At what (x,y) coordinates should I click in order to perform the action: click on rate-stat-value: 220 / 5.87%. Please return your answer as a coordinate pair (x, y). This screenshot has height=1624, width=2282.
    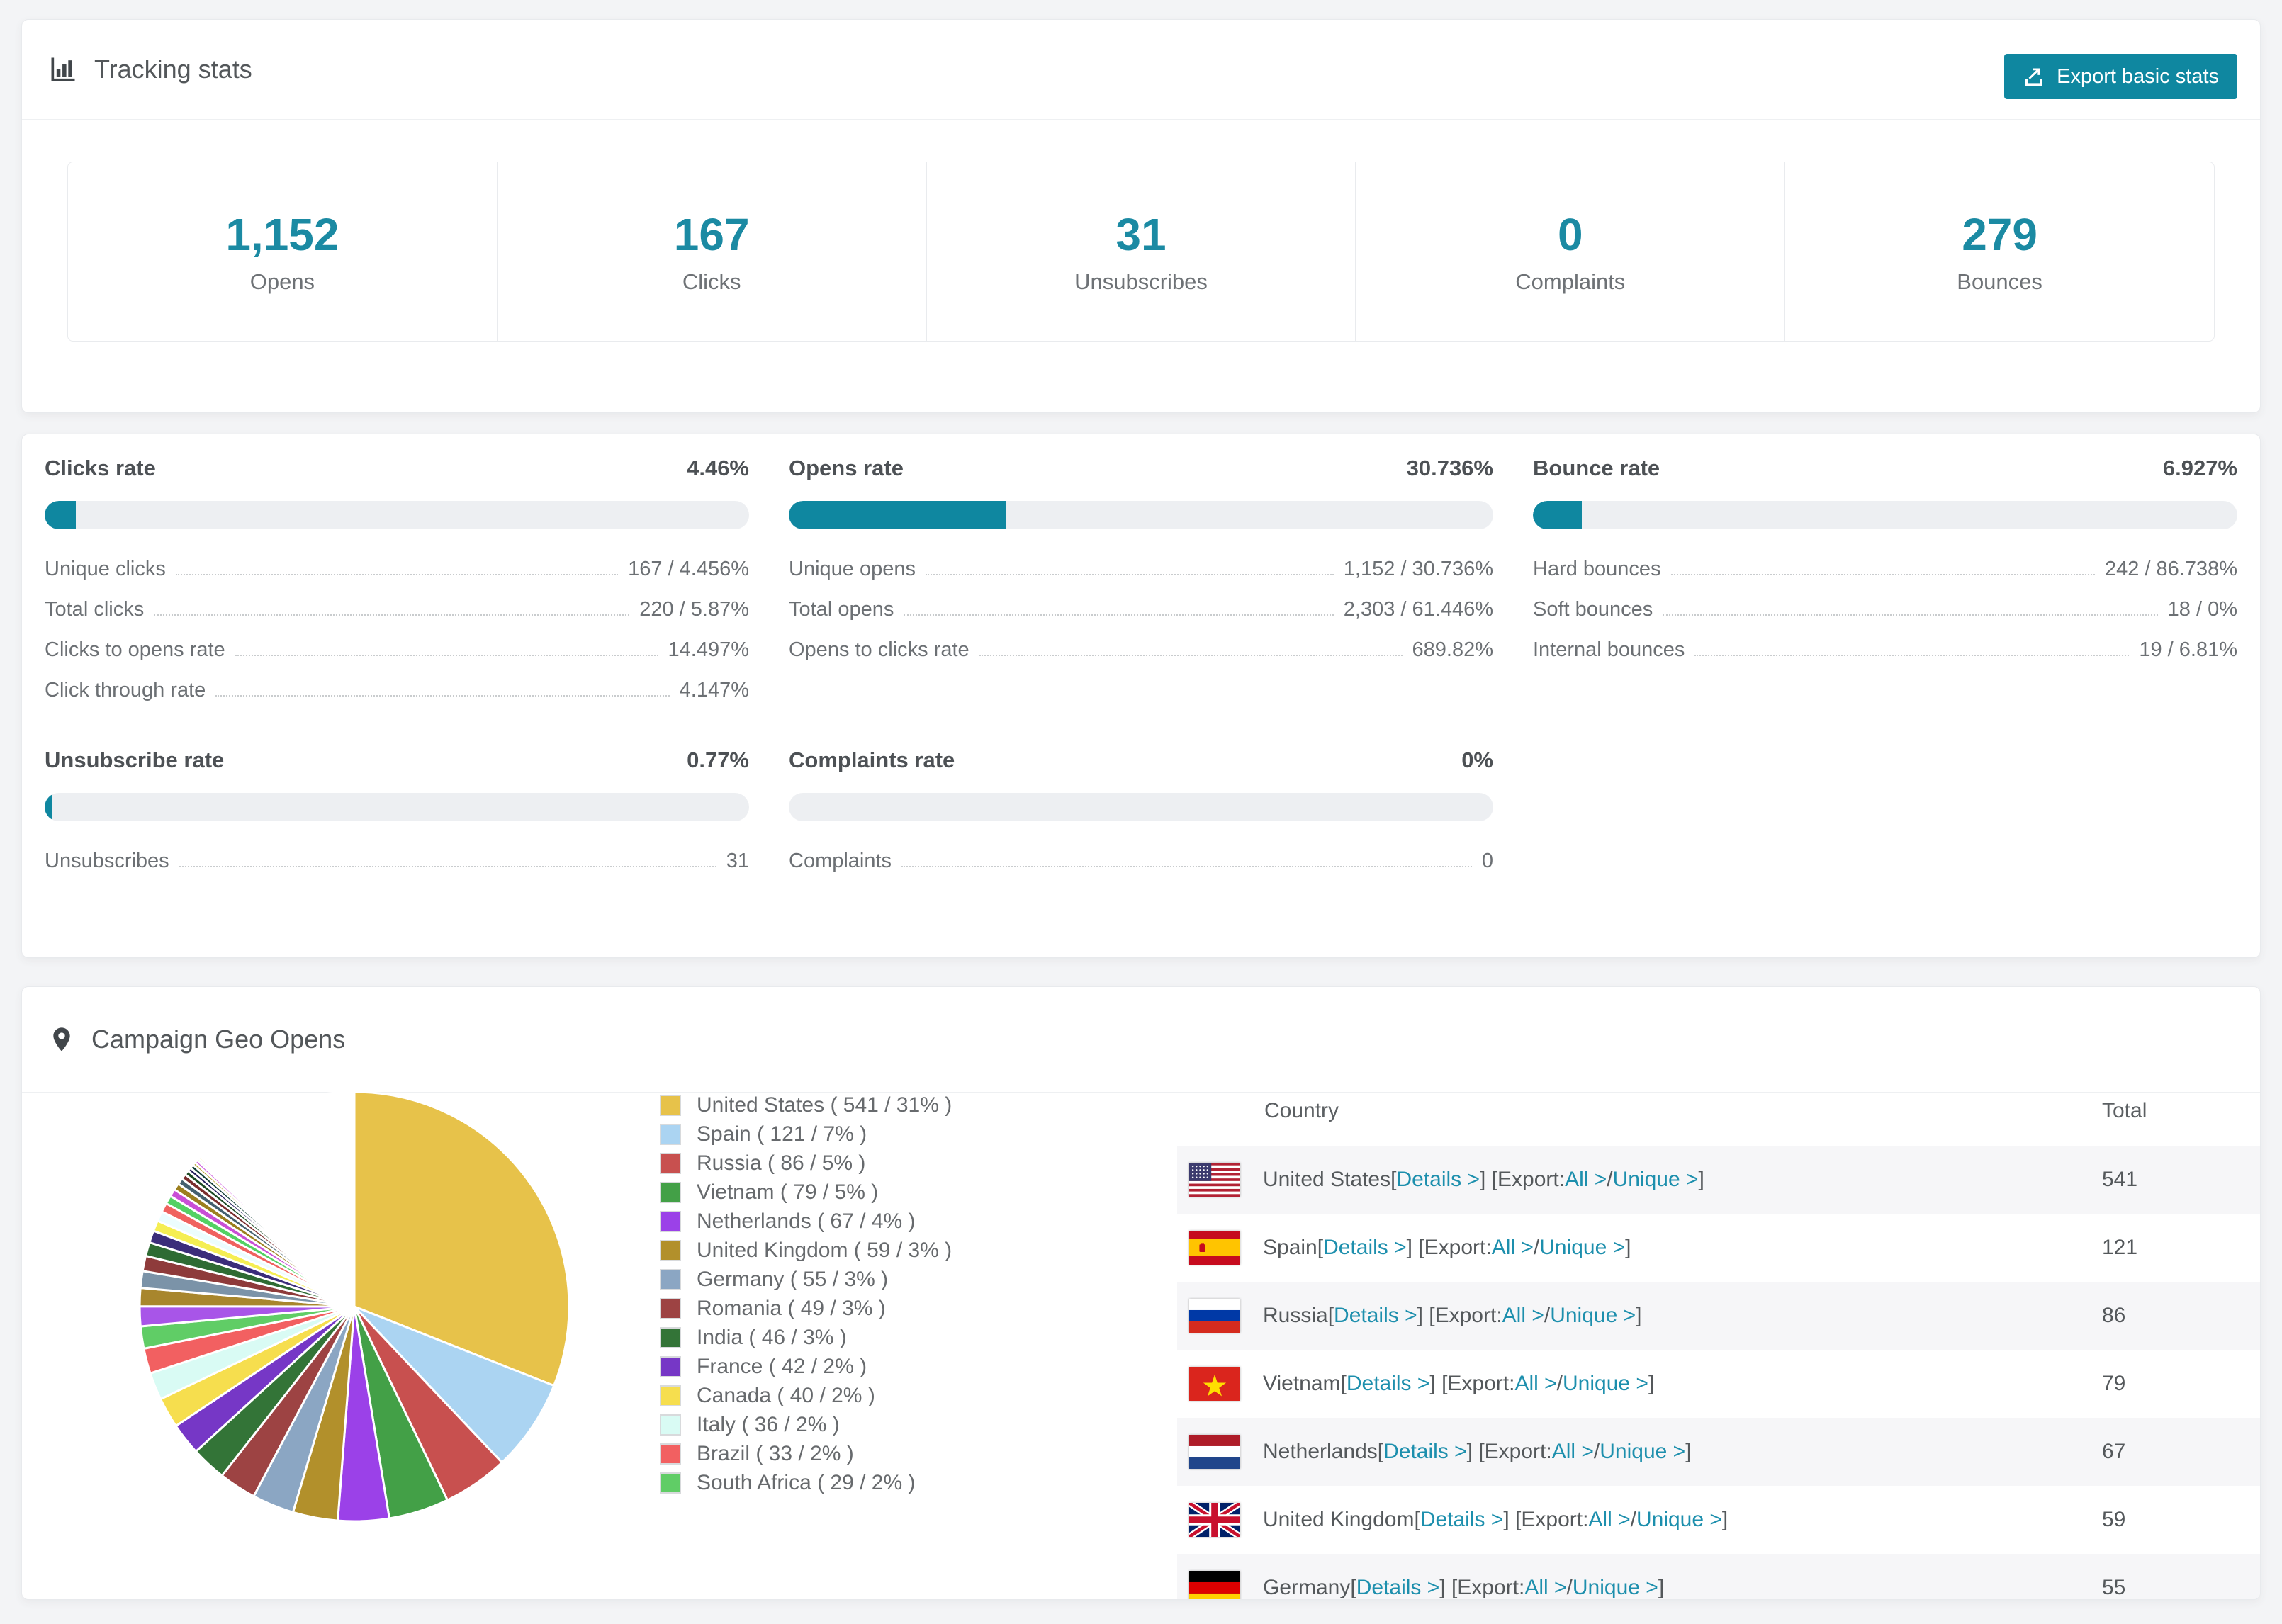
    Looking at the image, I should click on (694, 610).